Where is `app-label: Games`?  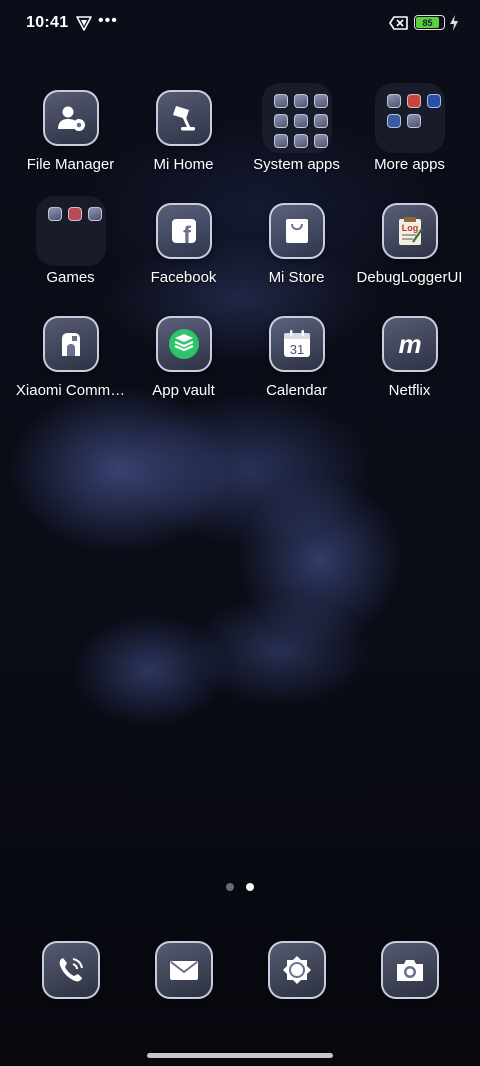
app-label: Games is located at coordinates (70, 277).